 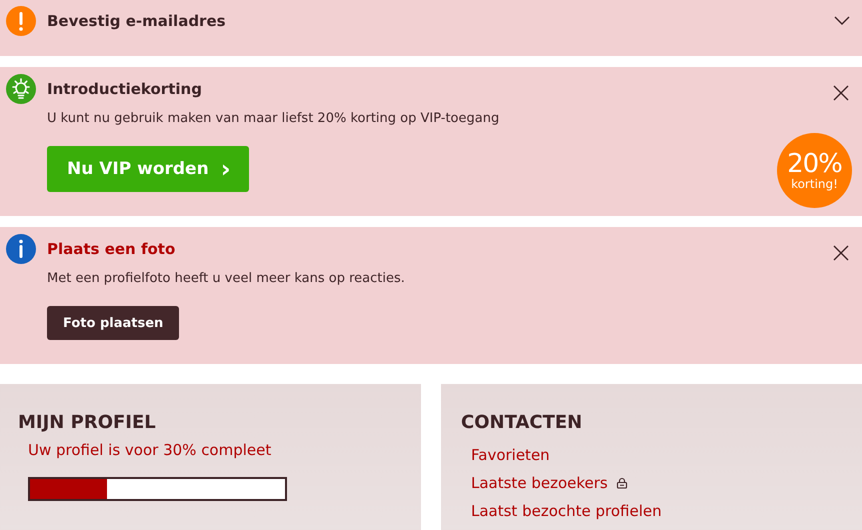 I want to click on warning-icon, so click(x=21, y=21).